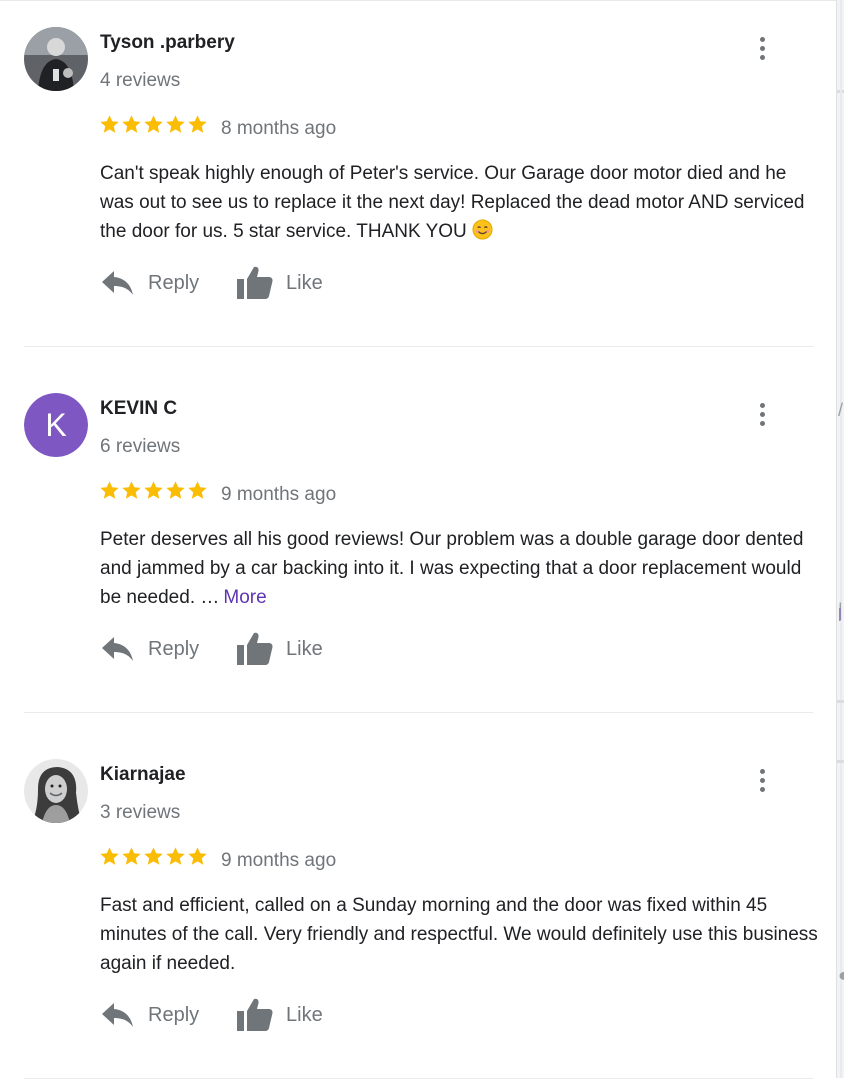 Image resolution: width=844 pixels, height=1079 pixels. What do you see at coordinates (167, 43) in the screenshot?
I see `review-author: Tyson .parbery` at bounding box center [167, 43].